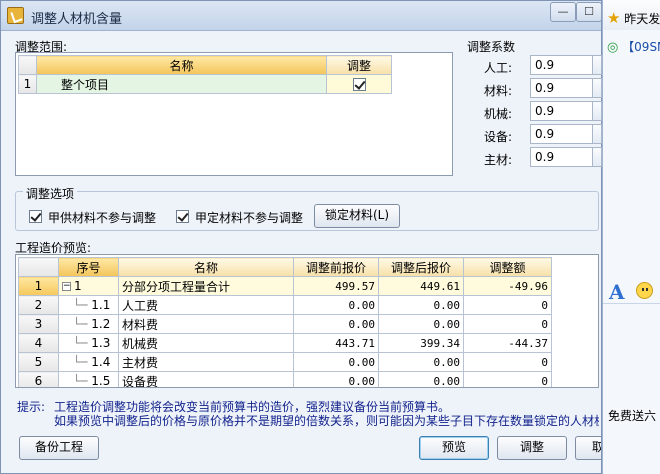  Describe the element at coordinates (632, 415) in the screenshot. I see `side-bottom-text: 免费送六` at that location.